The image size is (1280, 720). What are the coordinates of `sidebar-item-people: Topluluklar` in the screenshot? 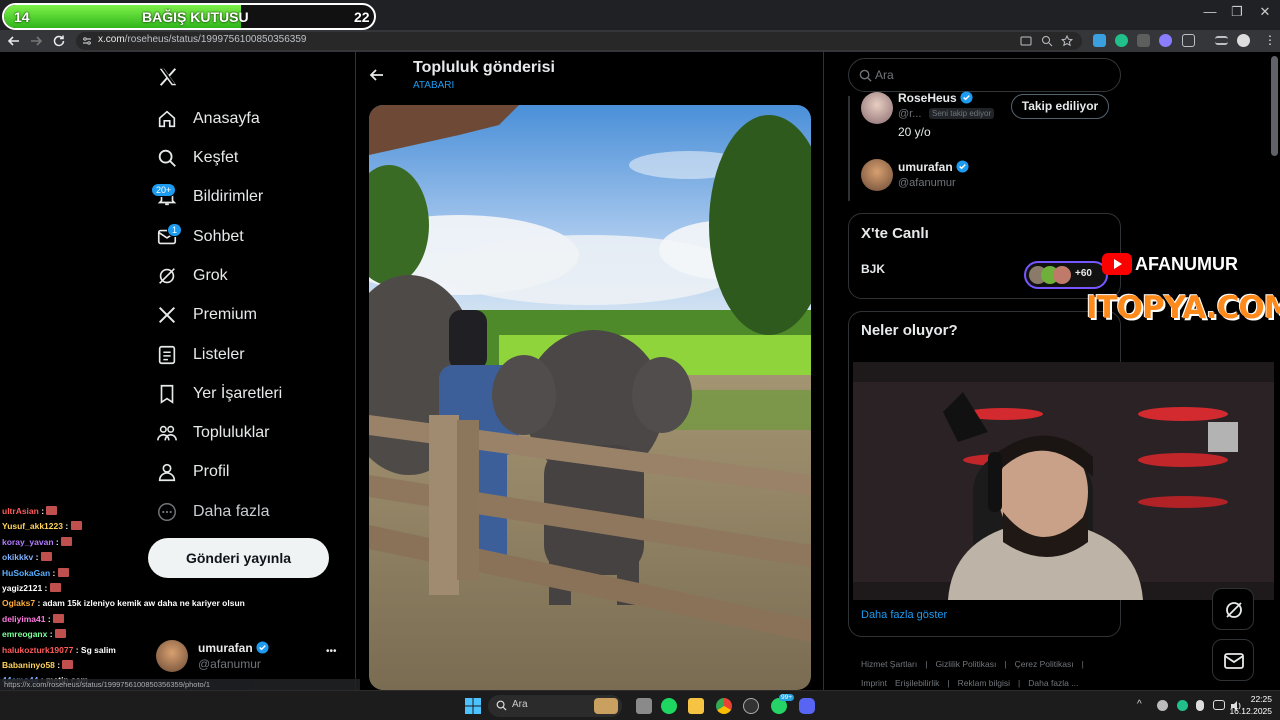 It's located at (212, 433).